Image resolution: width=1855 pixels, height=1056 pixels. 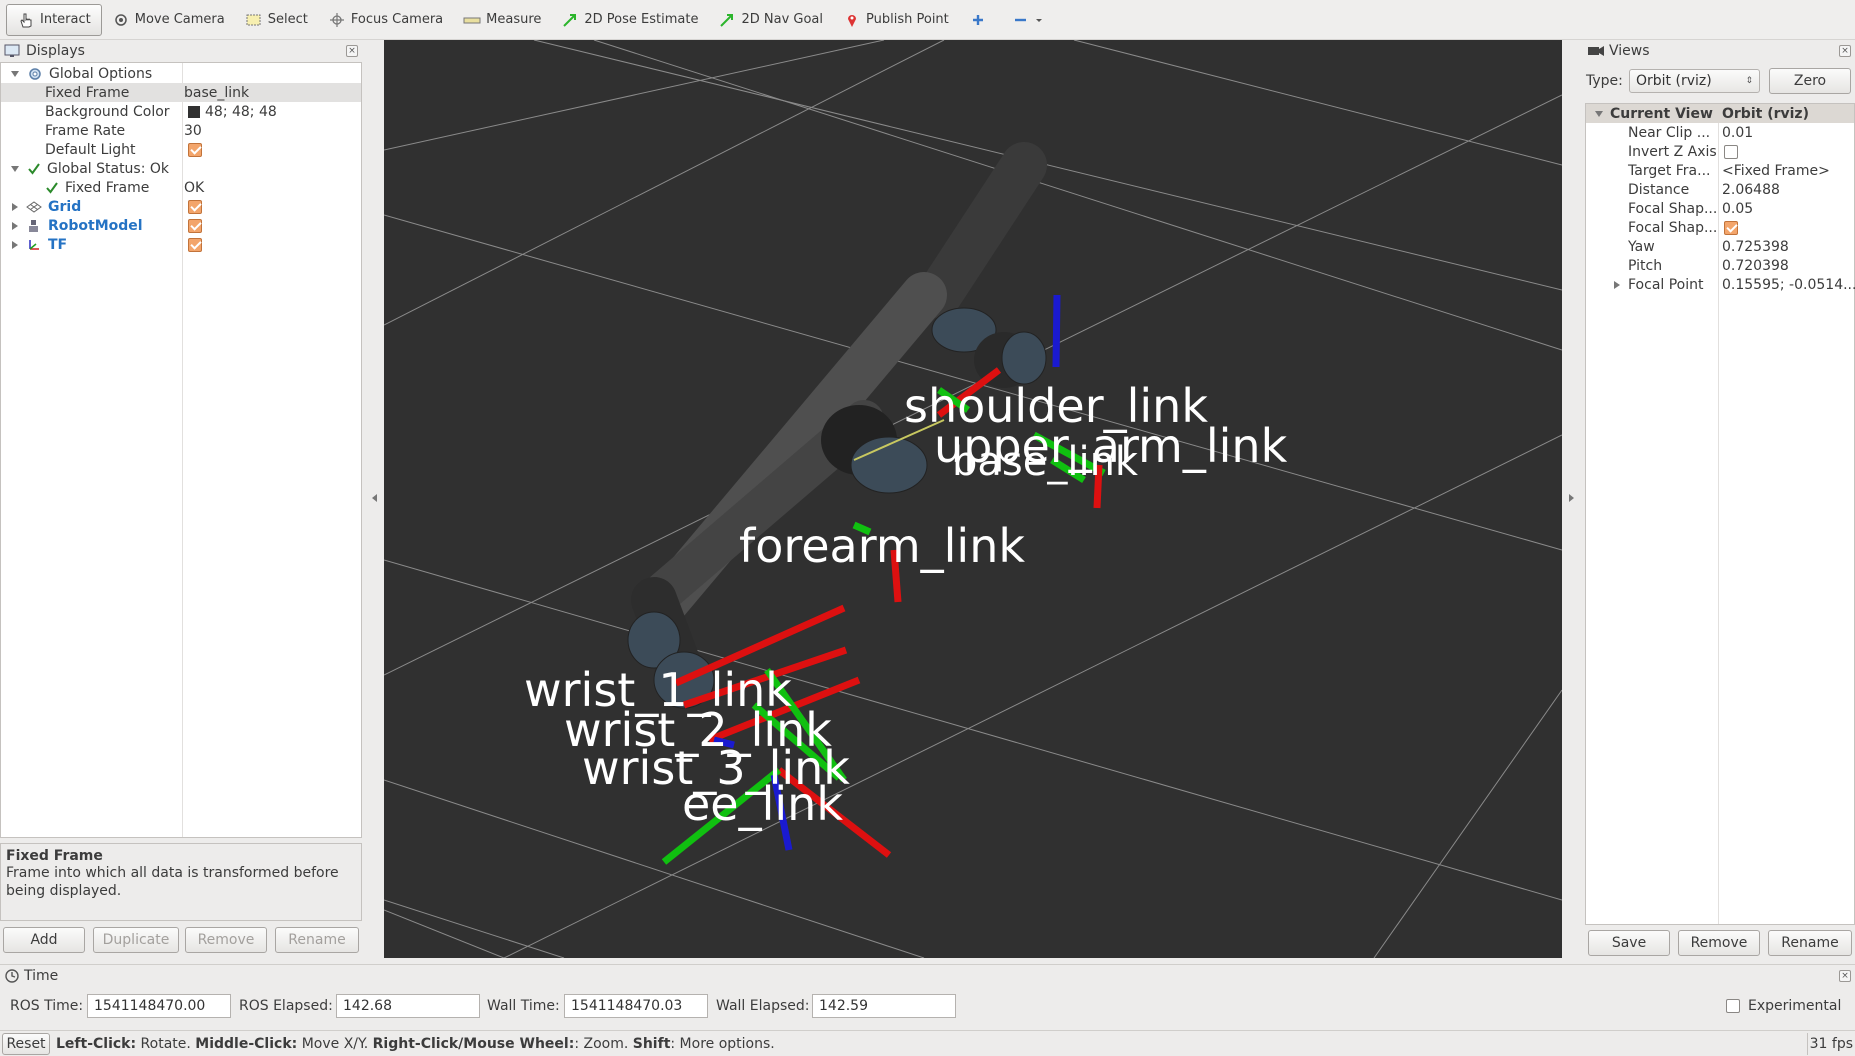 What do you see at coordinates (570, 20) in the screenshot?
I see `green-arrow-icon` at bounding box center [570, 20].